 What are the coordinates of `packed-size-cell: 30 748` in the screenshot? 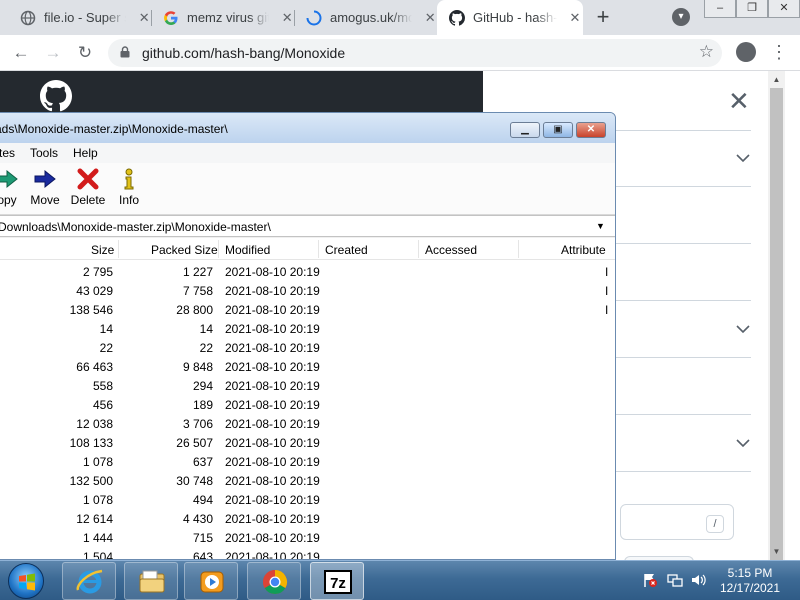 It's located at (194, 481).